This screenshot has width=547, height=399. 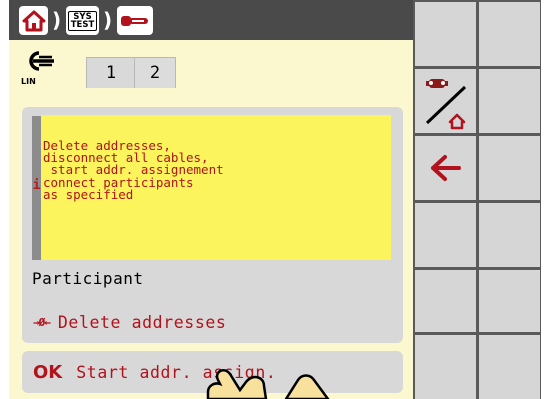 I want to click on breadcrumb: ) SYS TEST ), so click(x=211, y=20).